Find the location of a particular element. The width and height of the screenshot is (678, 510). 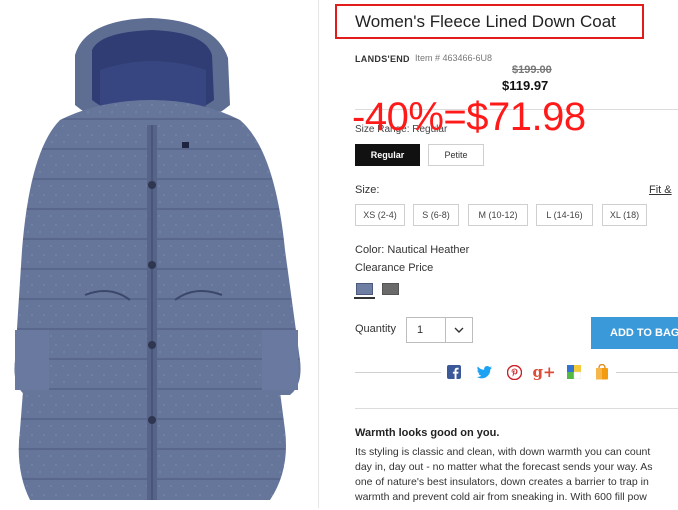

quantity-select: 1 is located at coordinates (439, 330).